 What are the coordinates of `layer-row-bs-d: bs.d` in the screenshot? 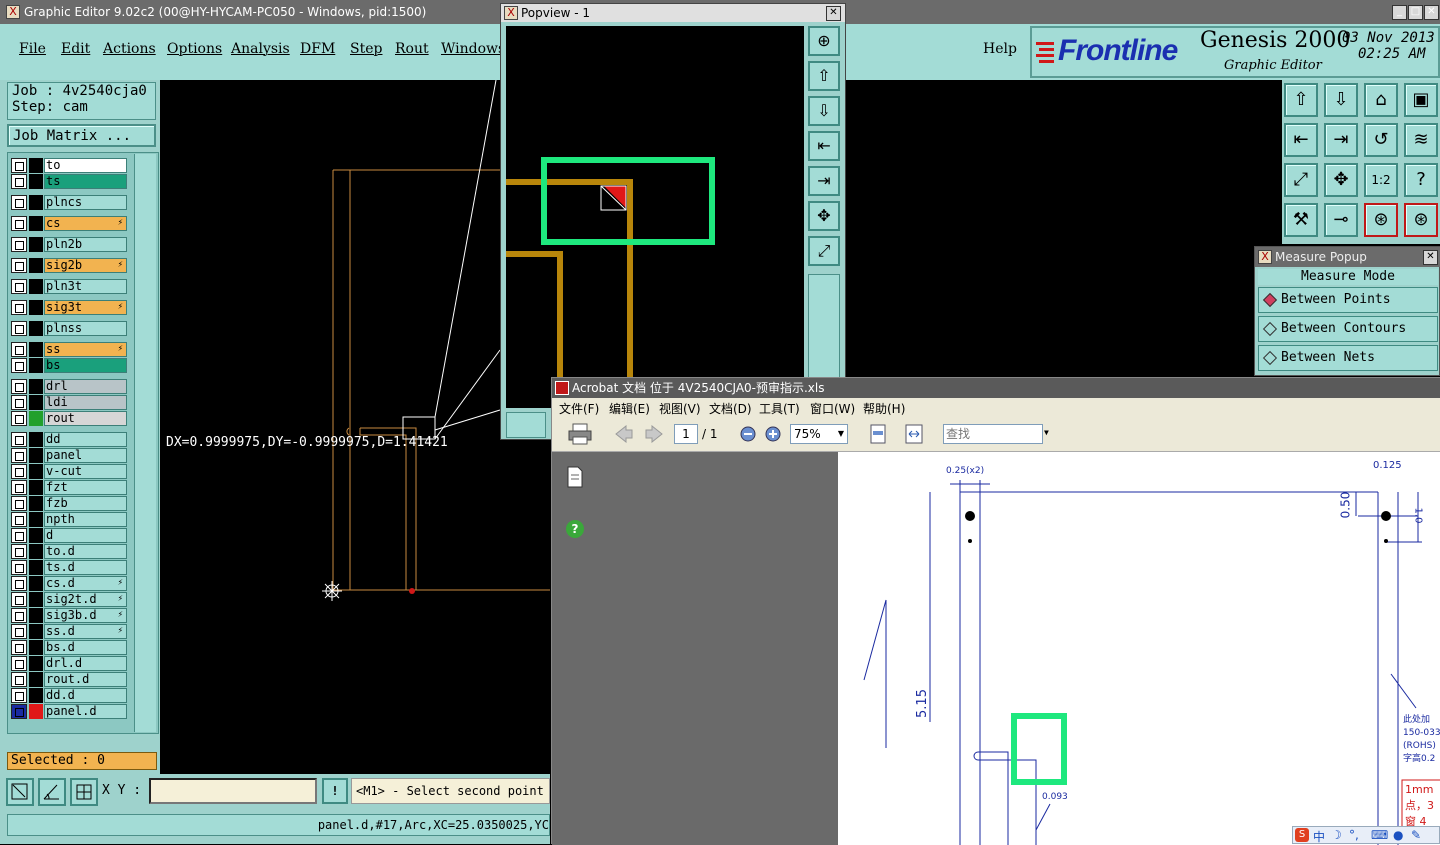 It's located at (70, 647).